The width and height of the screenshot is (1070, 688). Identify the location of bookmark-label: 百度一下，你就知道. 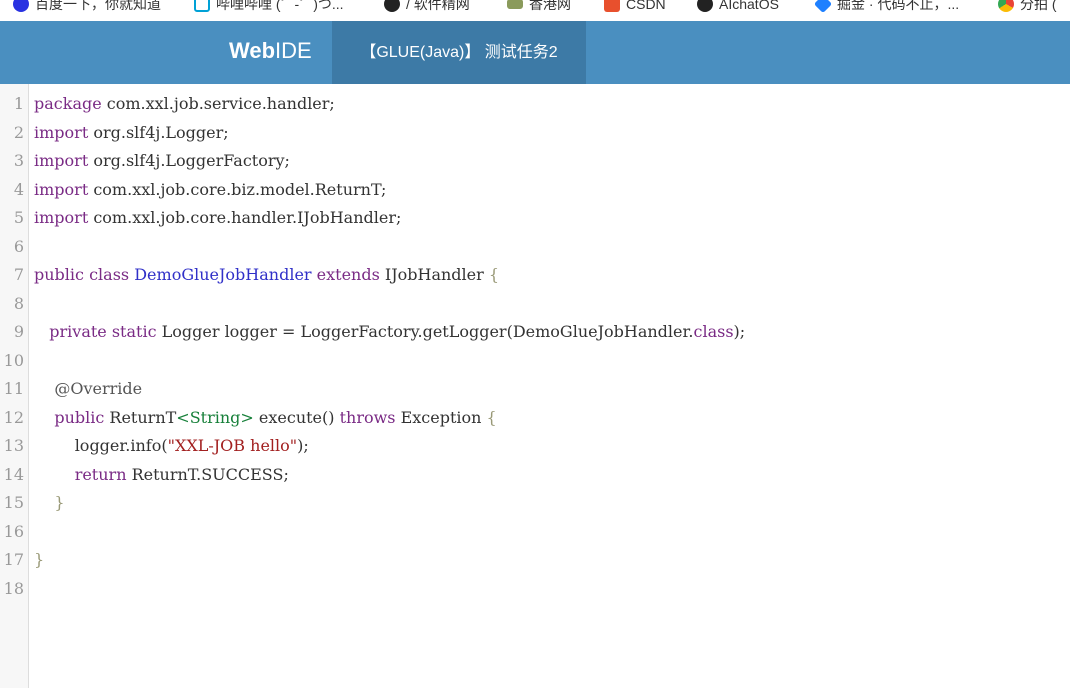
(98, 6).